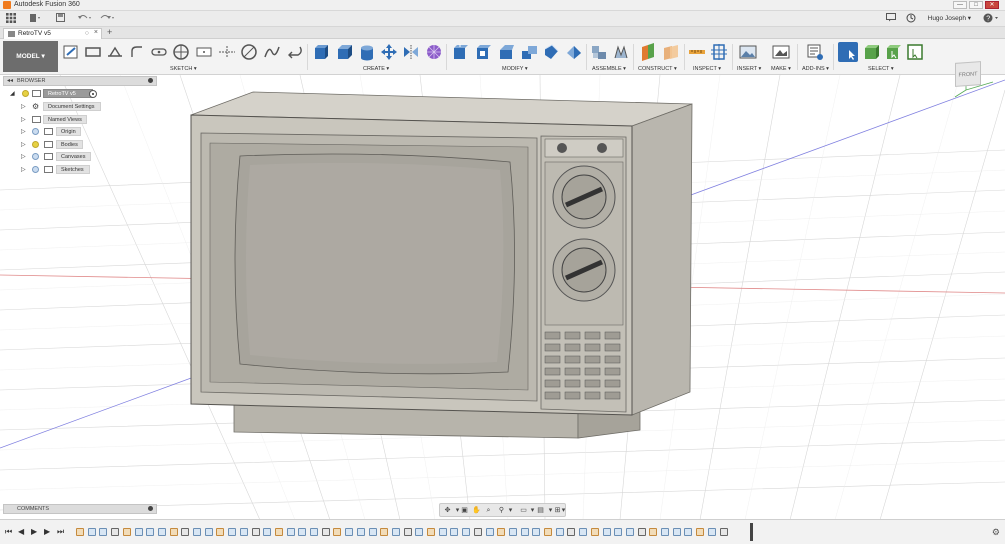 The width and height of the screenshot is (1005, 544). What do you see at coordinates (781, 52) in the screenshot?
I see `3d-print-icon` at bounding box center [781, 52].